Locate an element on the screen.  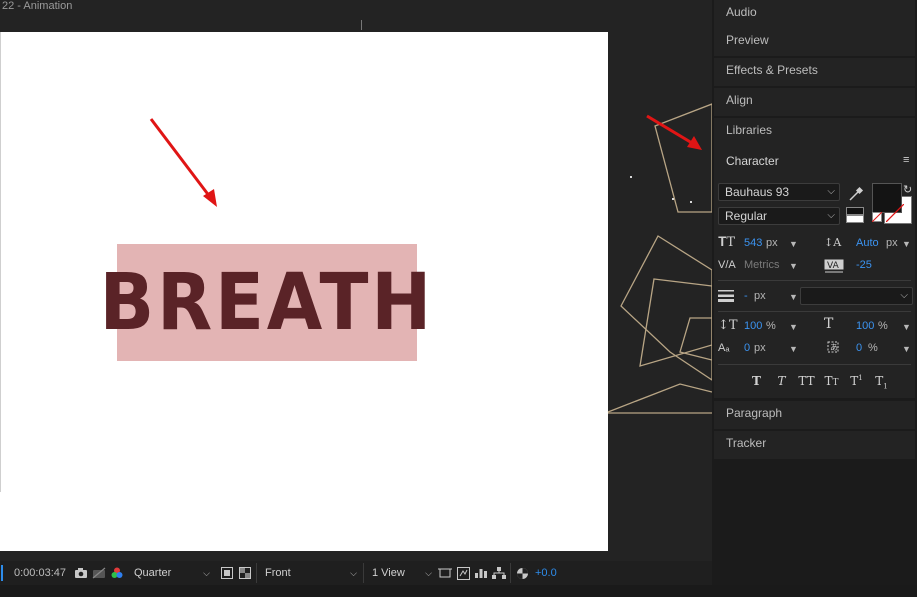
tracking-value: -25 is located at coordinates (864, 265).